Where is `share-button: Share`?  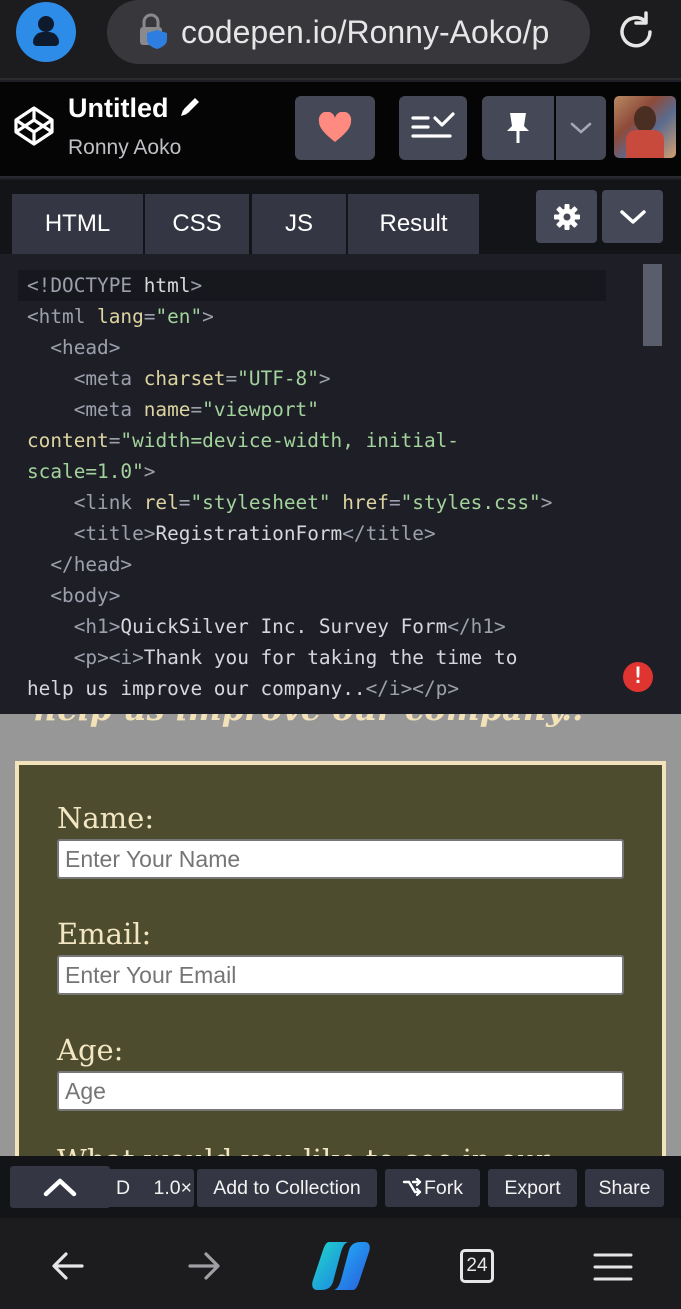 share-button: Share is located at coordinates (624, 1188).